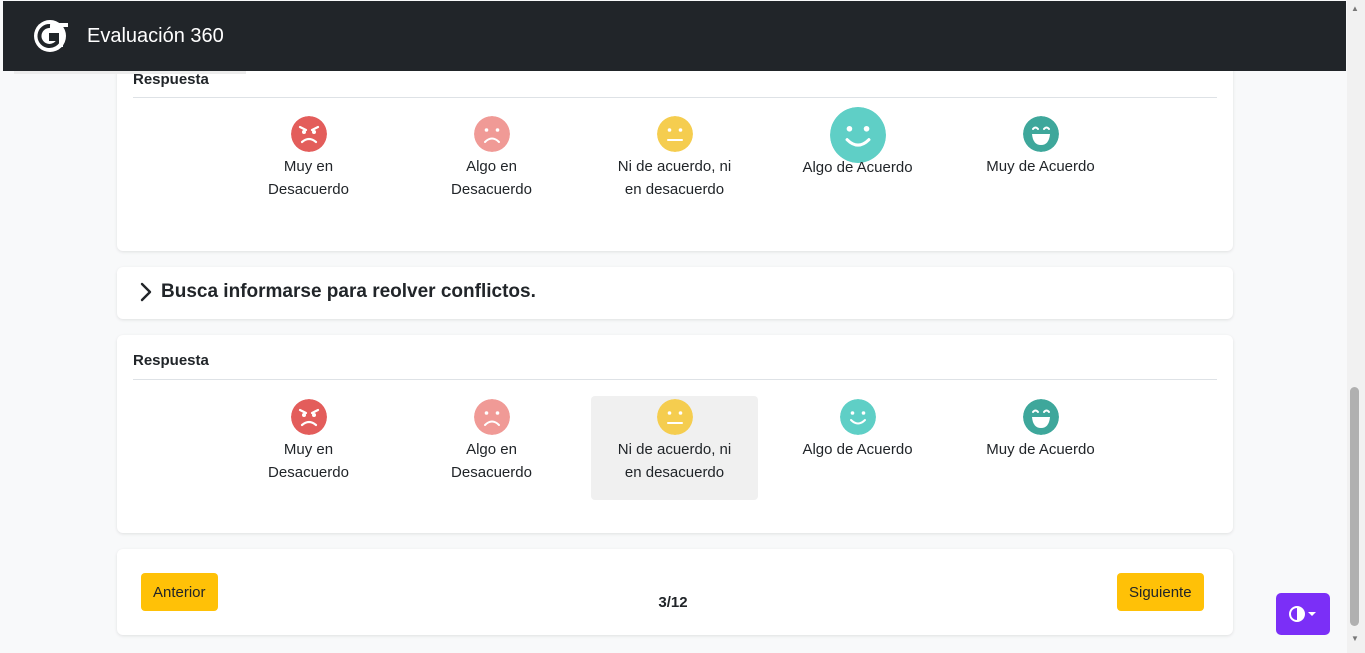  What do you see at coordinates (1355, 638) in the screenshot?
I see `scroll-down-arrow-icon: ▼` at bounding box center [1355, 638].